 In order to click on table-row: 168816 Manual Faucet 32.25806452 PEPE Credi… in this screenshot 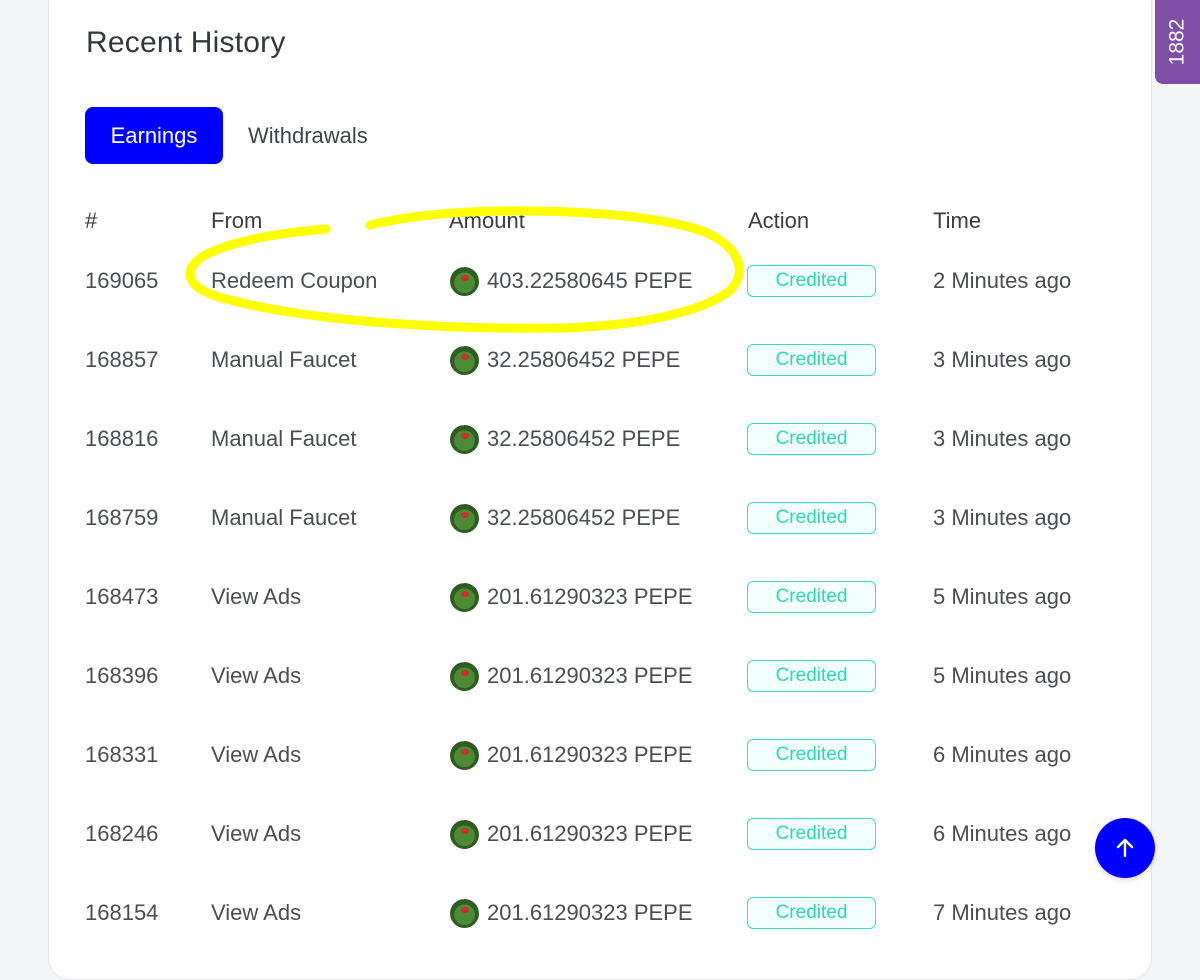, I will do `click(600, 463)`.